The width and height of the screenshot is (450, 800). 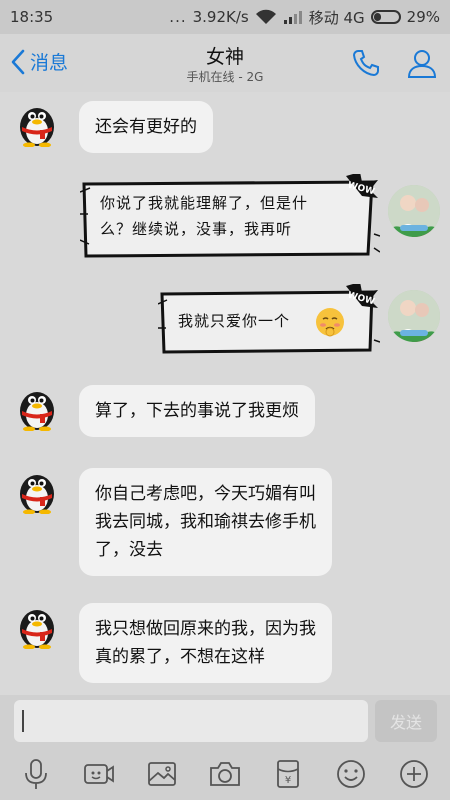 I want to click on message-bubble-incoming: 算了，下去的事说了我更烦, so click(x=197, y=411).